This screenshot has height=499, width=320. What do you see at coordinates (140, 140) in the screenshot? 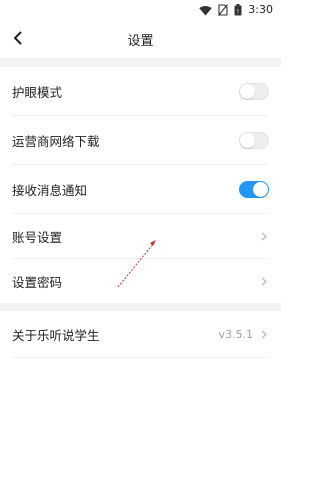
I see `setting-row-carrier-download: 运营商网络下载` at bounding box center [140, 140].